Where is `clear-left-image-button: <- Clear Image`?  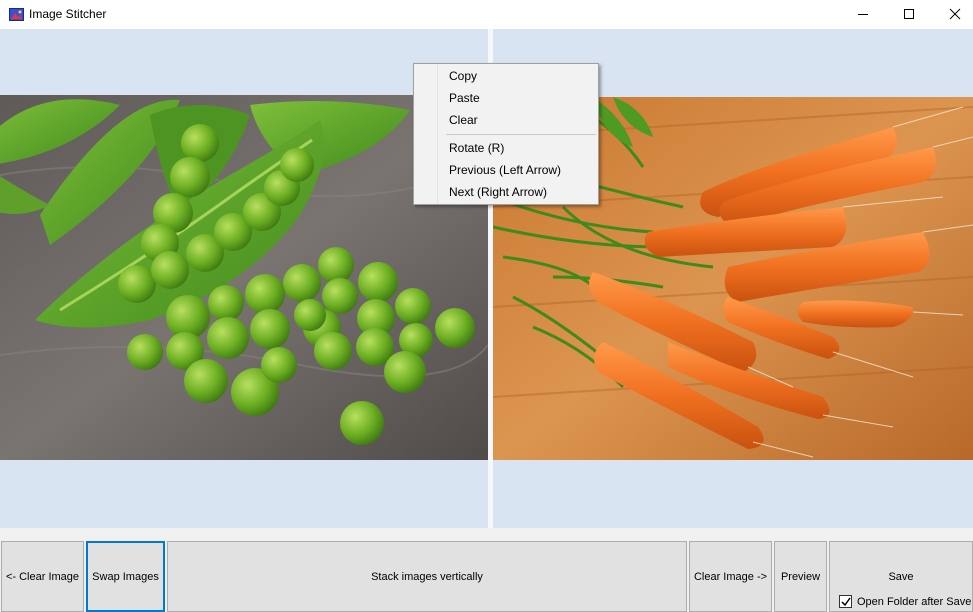 clear-left-image-button: <- Clear Image is located at coordinates (42, 576).